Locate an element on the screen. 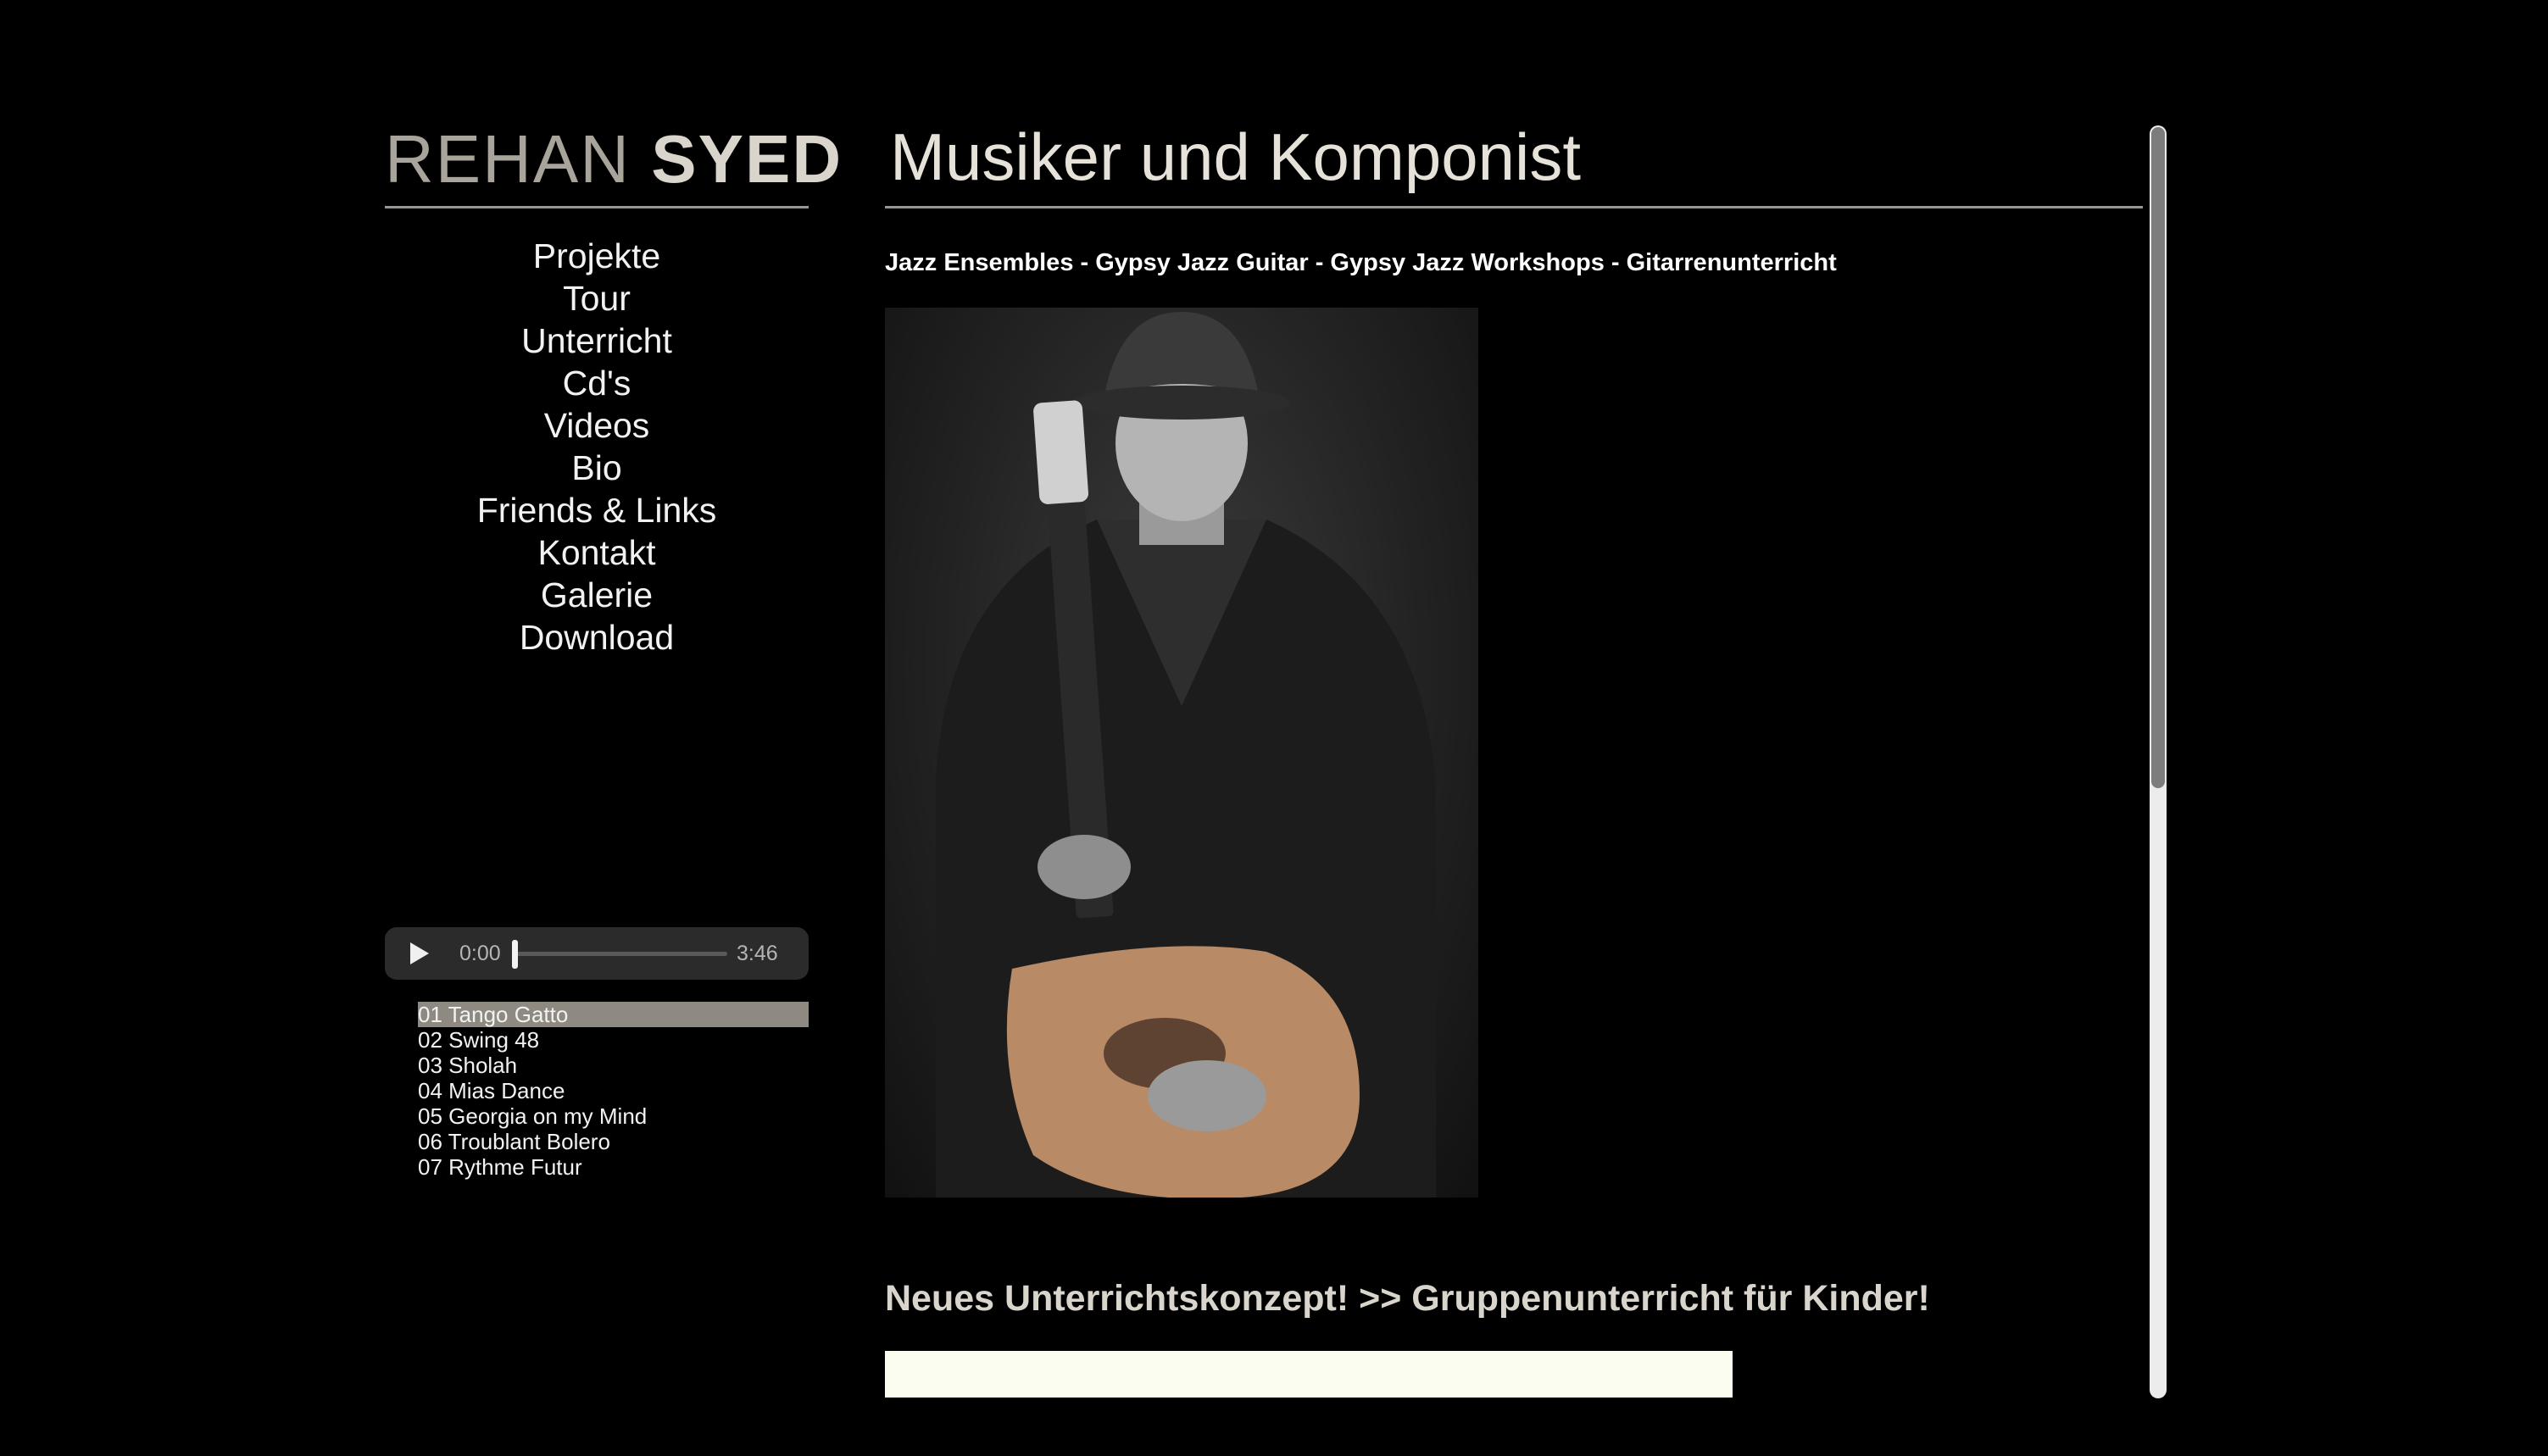 This screenshot has height=1456, width=2548. current-time: 0:00 is located at coordinates (480, 954).